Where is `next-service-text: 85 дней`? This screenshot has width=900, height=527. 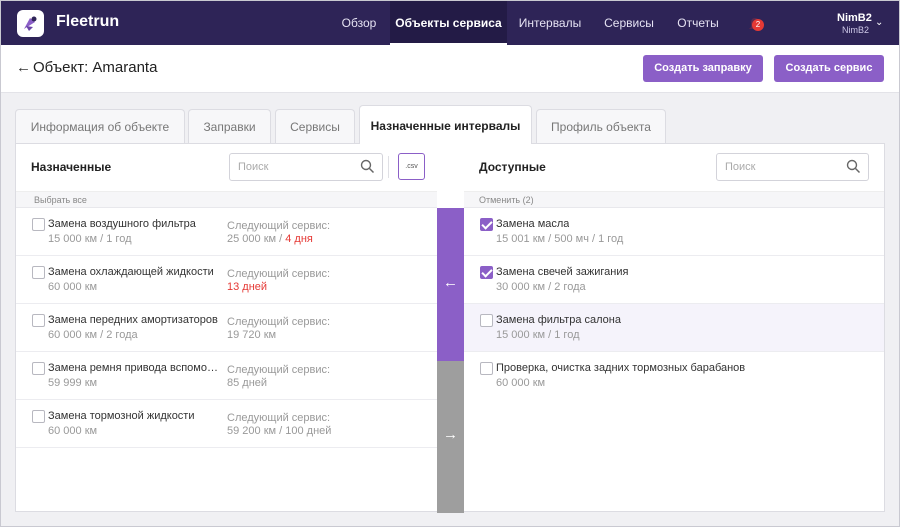
next-service-text: 85 дней is located at coordinates (247, 383).